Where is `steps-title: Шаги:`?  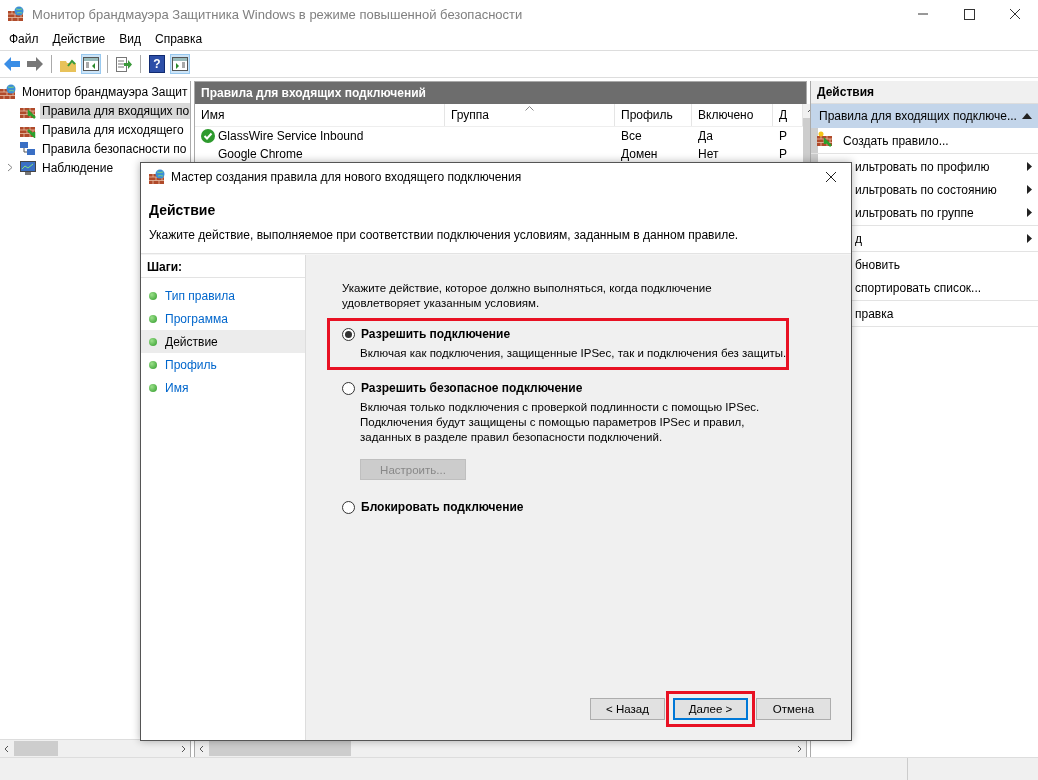 steps-title: Шаги: is located at coordinates (223, 267).